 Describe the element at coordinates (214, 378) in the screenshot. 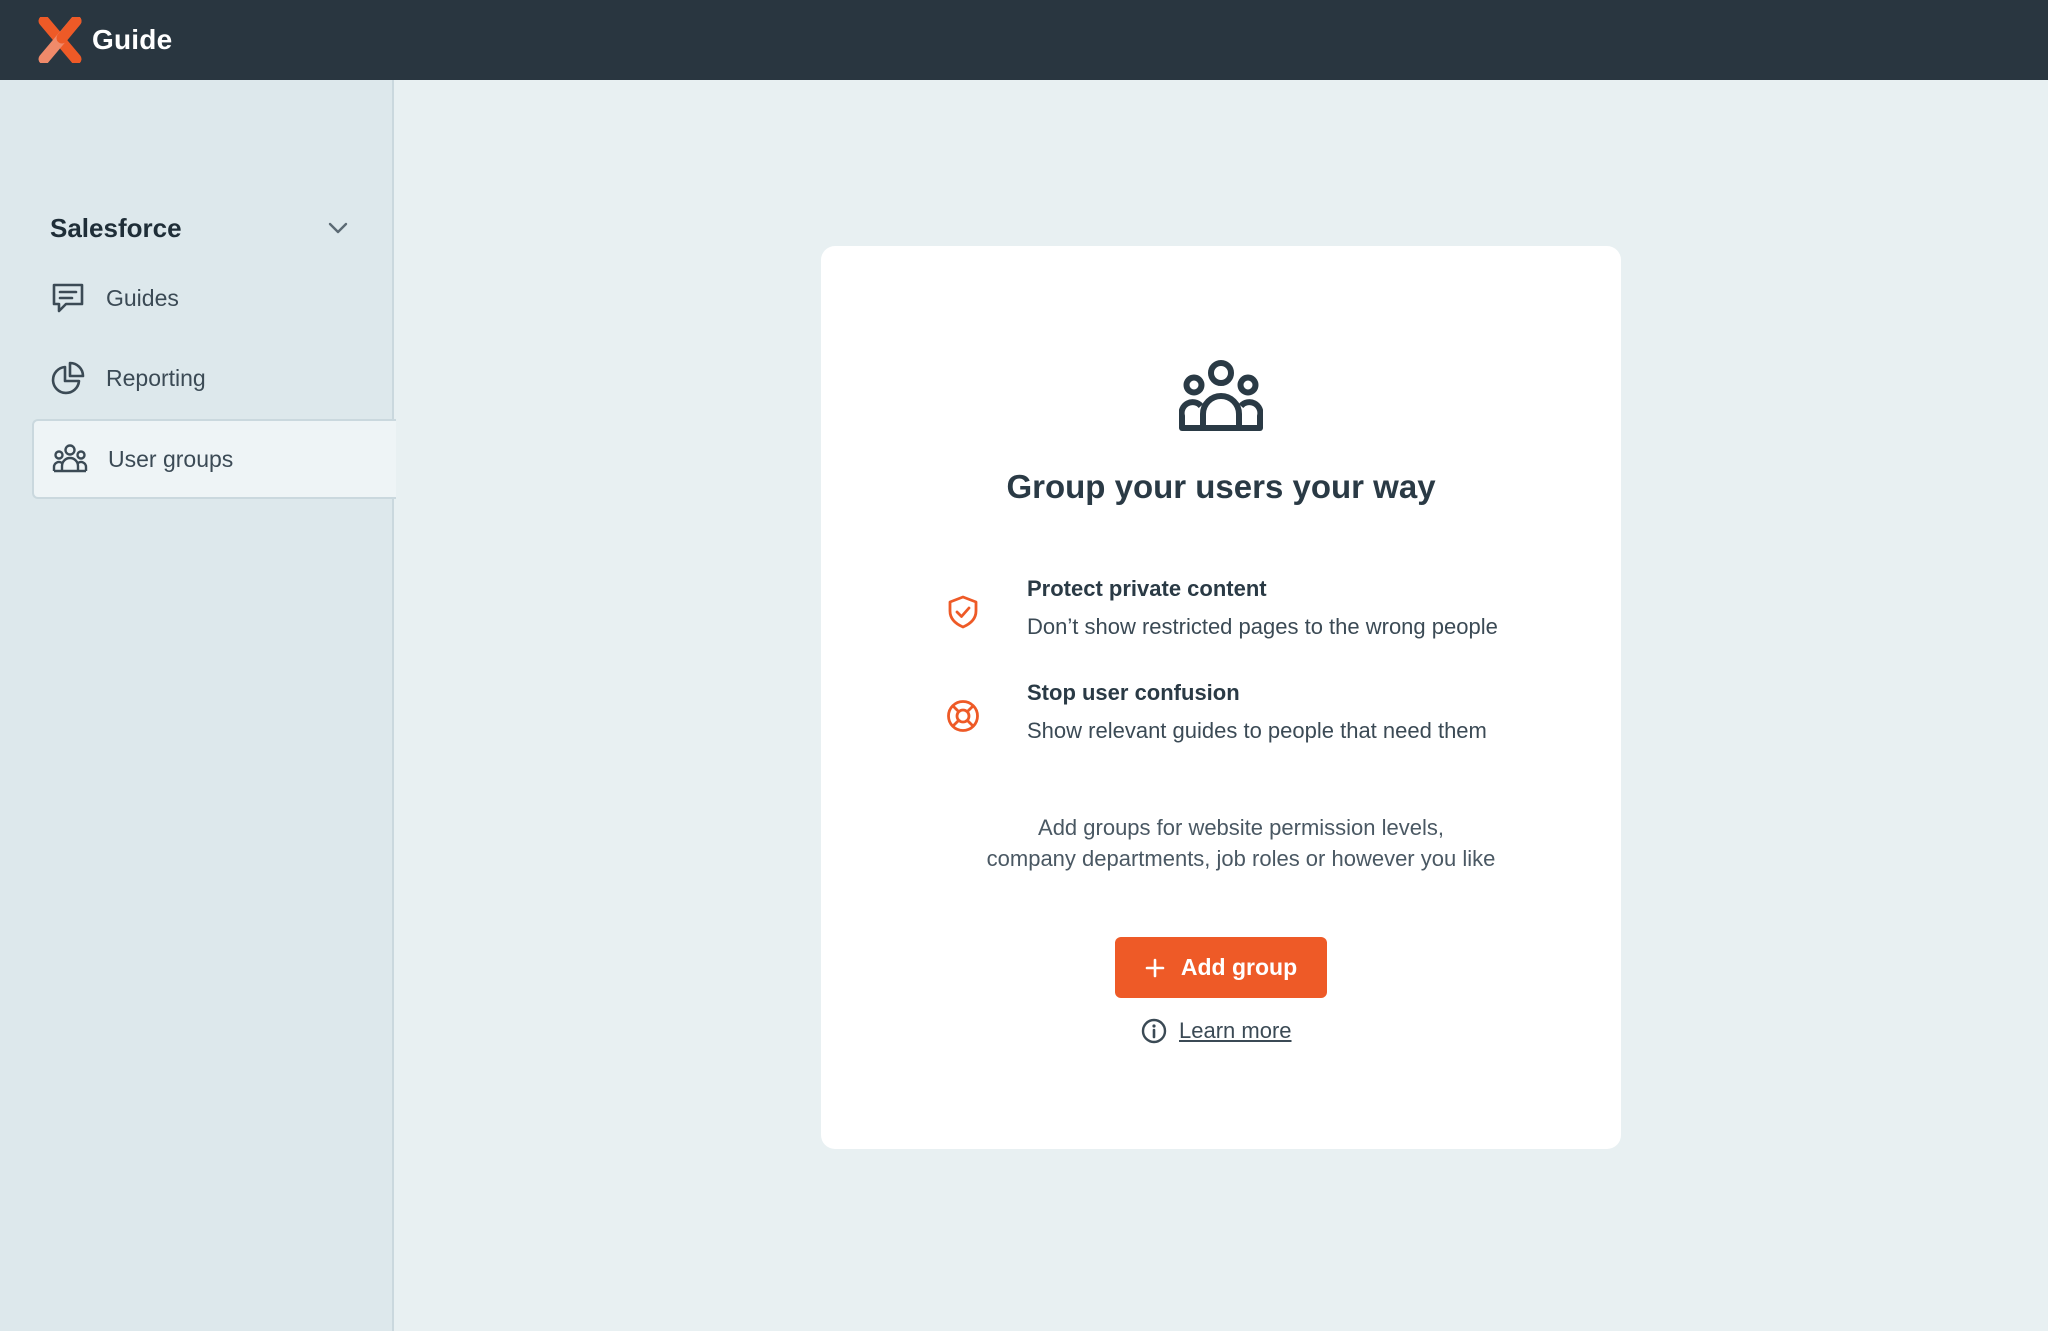

I see `sidebar-item-reporting: Reporting` at that location.